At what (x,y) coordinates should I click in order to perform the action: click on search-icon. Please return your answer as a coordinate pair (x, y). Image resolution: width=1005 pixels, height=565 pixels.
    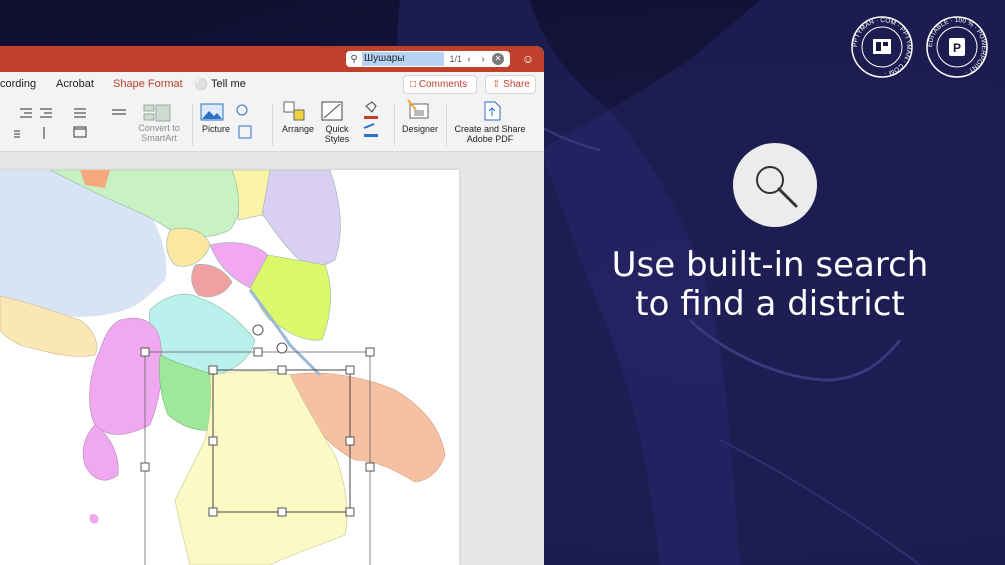
    Looking at the image, I should click on (777, 187).